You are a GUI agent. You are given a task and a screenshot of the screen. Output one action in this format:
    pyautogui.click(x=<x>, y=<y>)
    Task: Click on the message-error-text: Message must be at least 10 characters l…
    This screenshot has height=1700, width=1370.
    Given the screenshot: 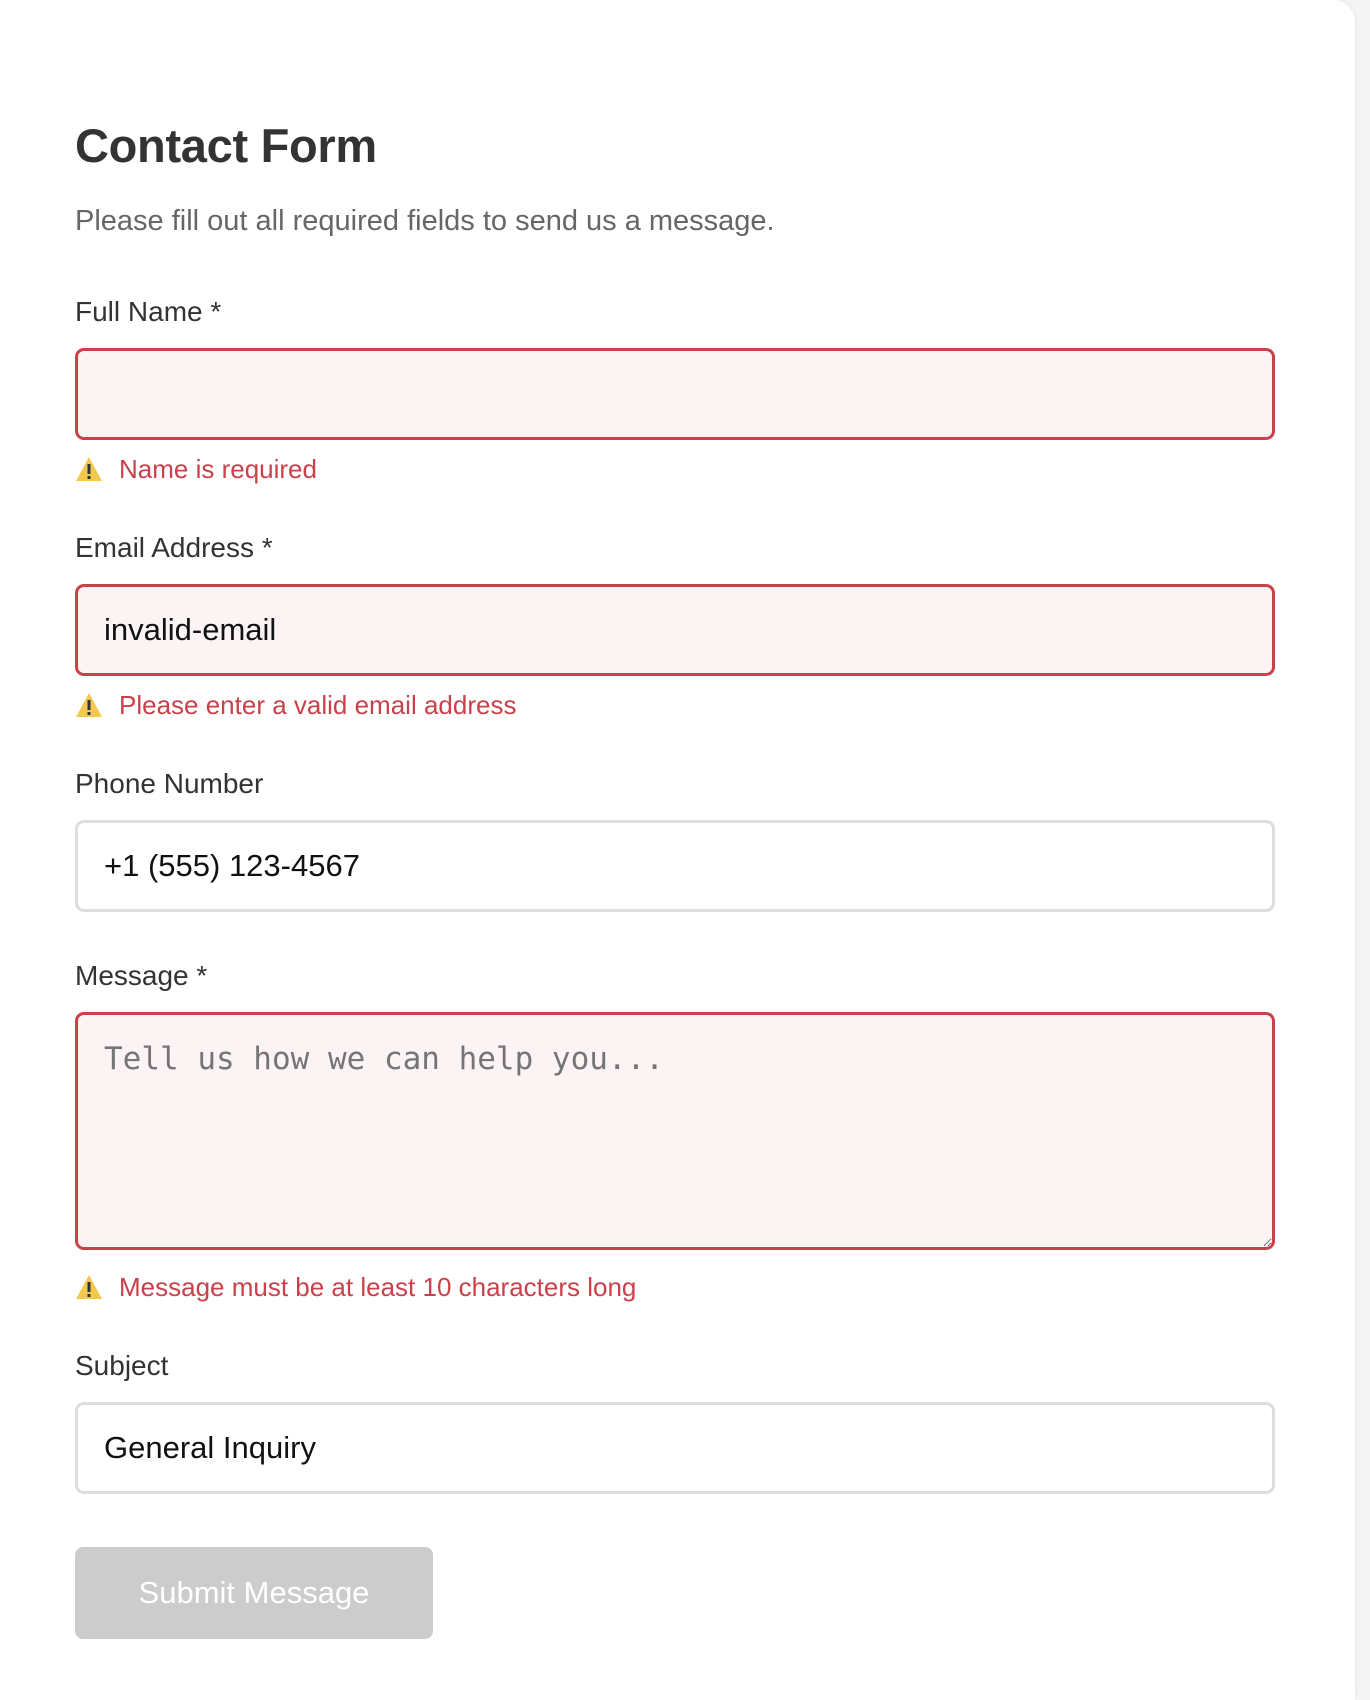 What is the action you would take?
    pyautogui.click(x=378, y=1286)
    